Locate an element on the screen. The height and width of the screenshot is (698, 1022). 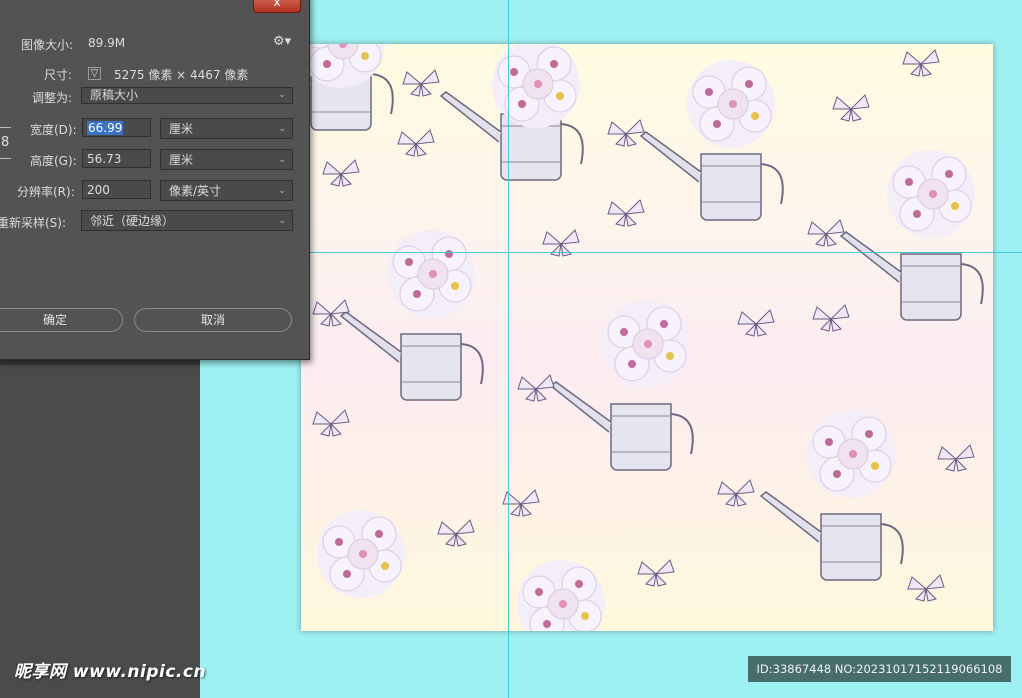
ok-button: 确定 is located at coordinates (61, 320).